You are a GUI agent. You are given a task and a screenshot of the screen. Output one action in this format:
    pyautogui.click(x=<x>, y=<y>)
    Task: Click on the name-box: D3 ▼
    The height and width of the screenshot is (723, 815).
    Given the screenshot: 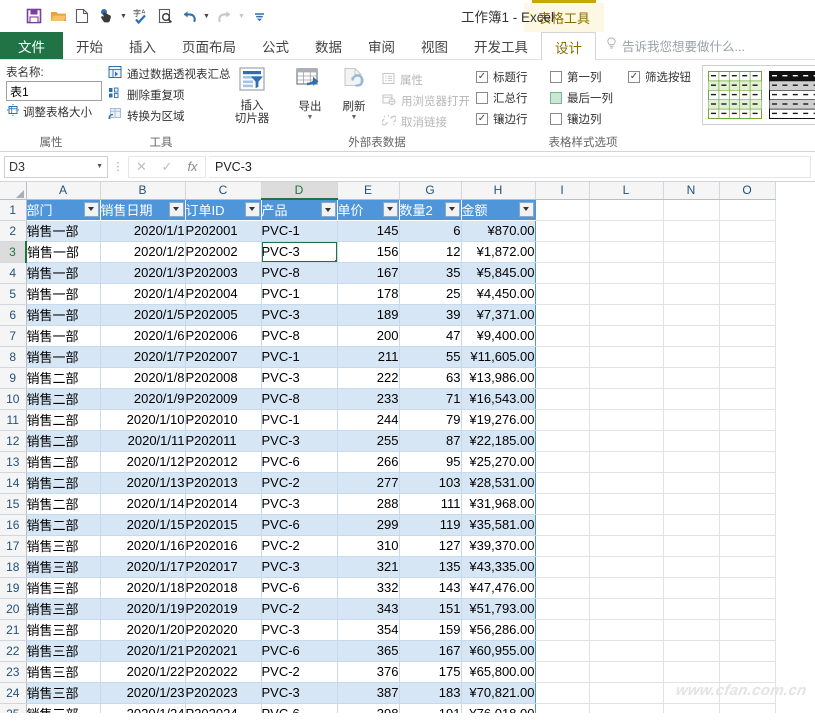 What is the action you would take?
    pyautogui.click(x=56, y=166)
    